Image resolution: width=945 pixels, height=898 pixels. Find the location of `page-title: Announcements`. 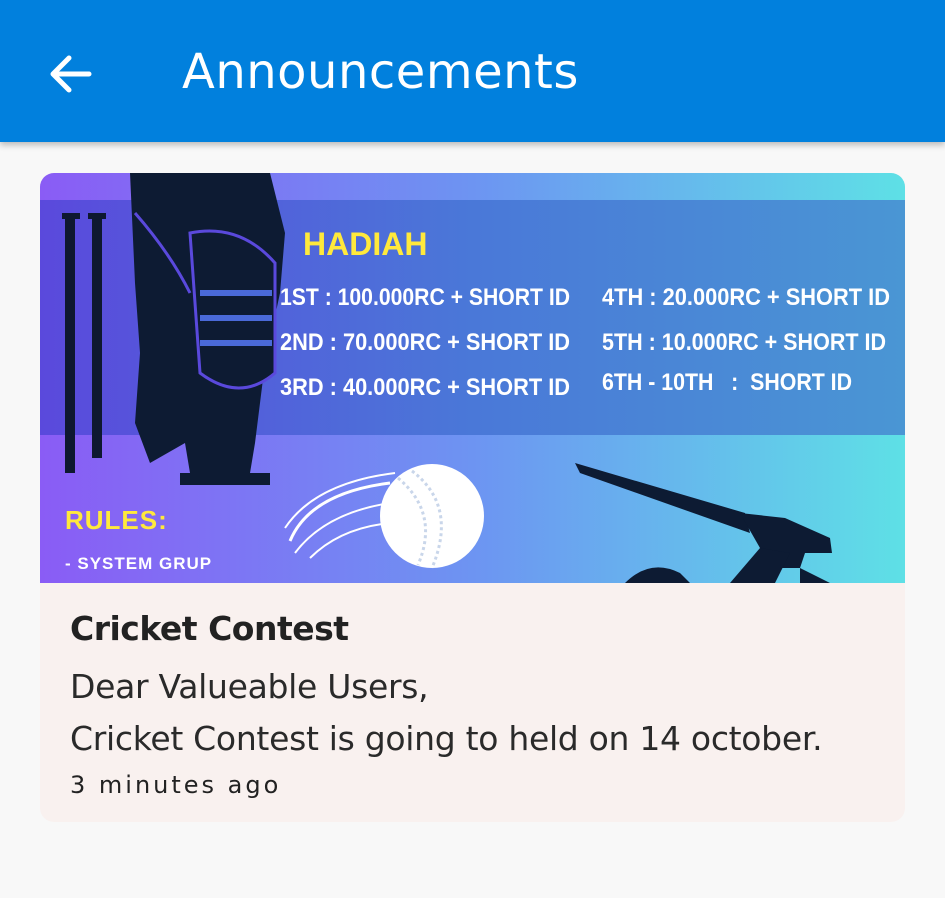

page-title: Announcements is located at coordinates (380, 72).